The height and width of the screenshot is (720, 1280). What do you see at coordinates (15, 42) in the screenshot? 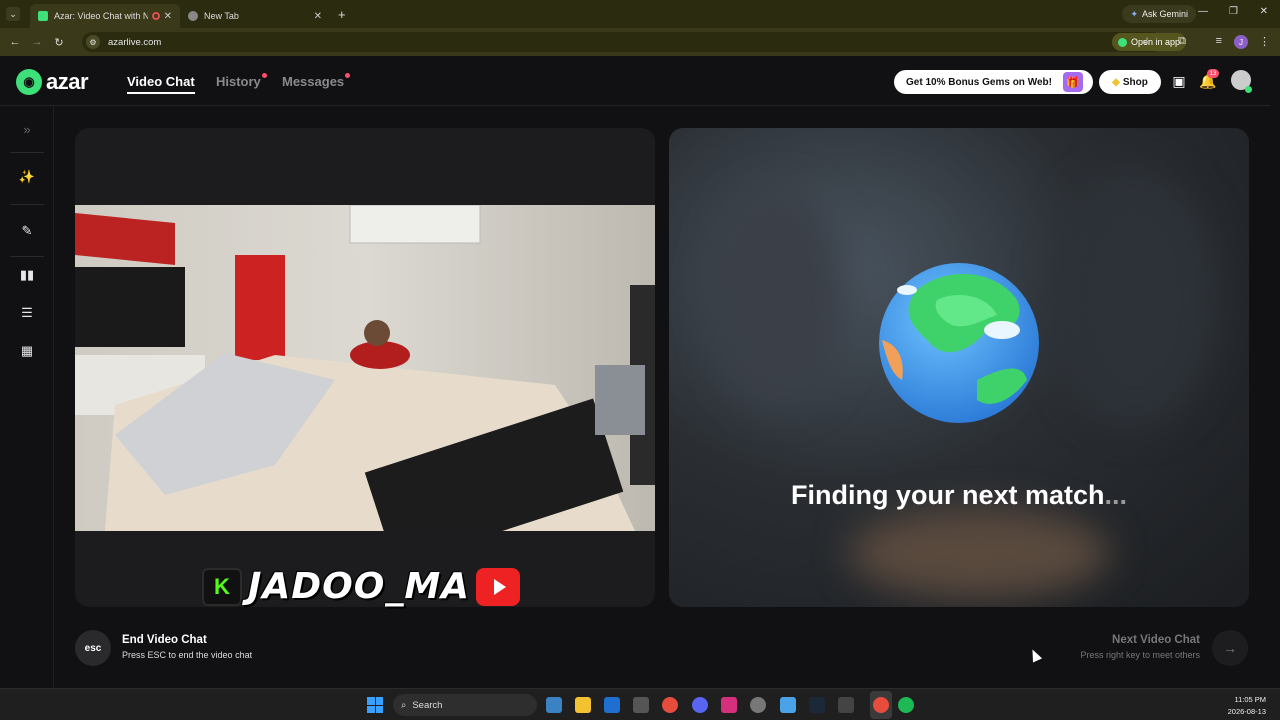
I see `back-button: ←` at bounding box center [15, 42].